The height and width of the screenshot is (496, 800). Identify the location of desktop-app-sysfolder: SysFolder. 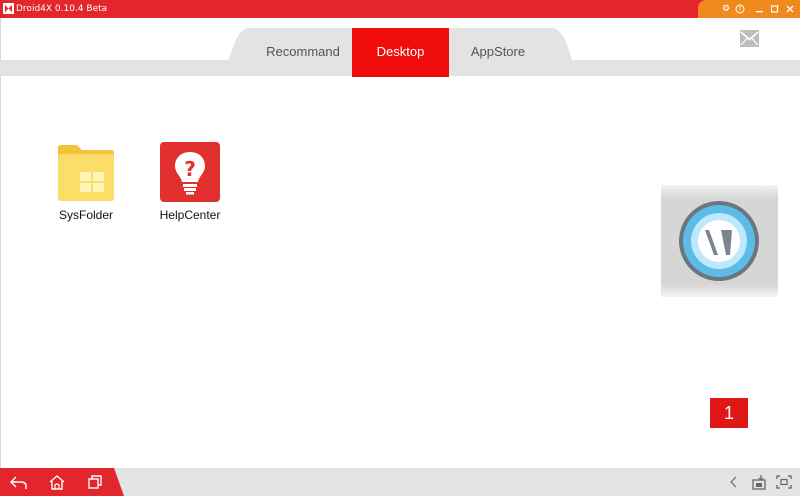
(86, 183).